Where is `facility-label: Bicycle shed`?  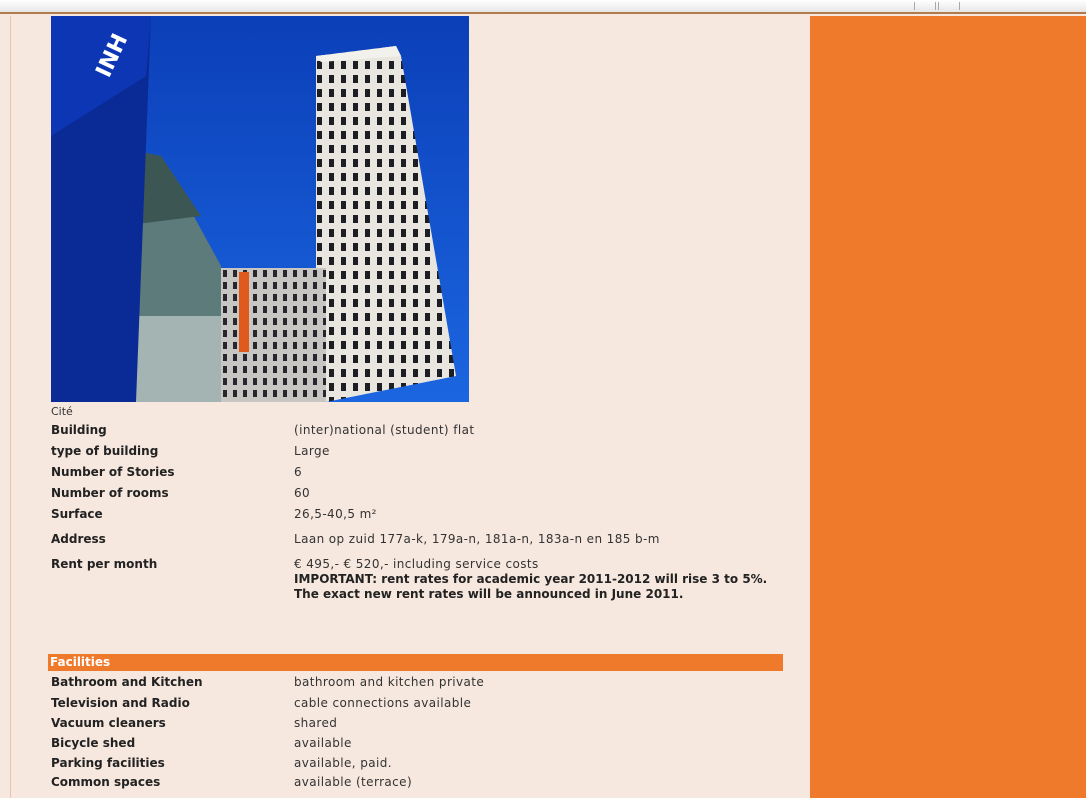 facility-label: Bicycle shed is located at coordinates (93, 743).